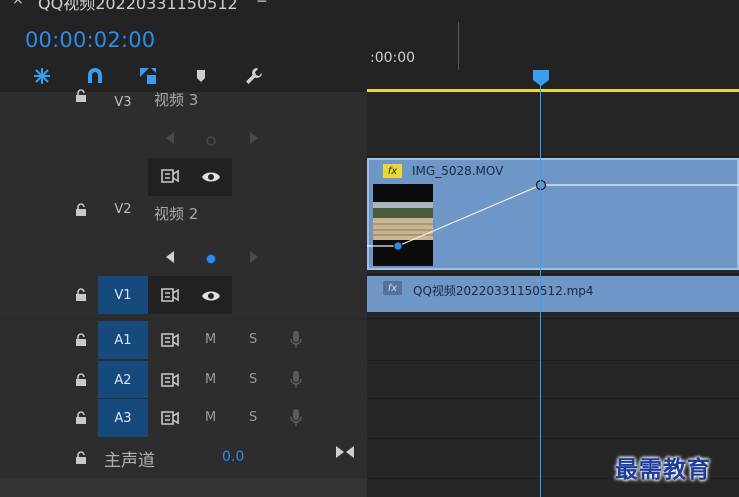 The height and width of the screenshot is (497, 739). What do you see at coordinates (183, 296) in the screenshot?
I see `track-v1: V1` at bounding box center [183, 296].